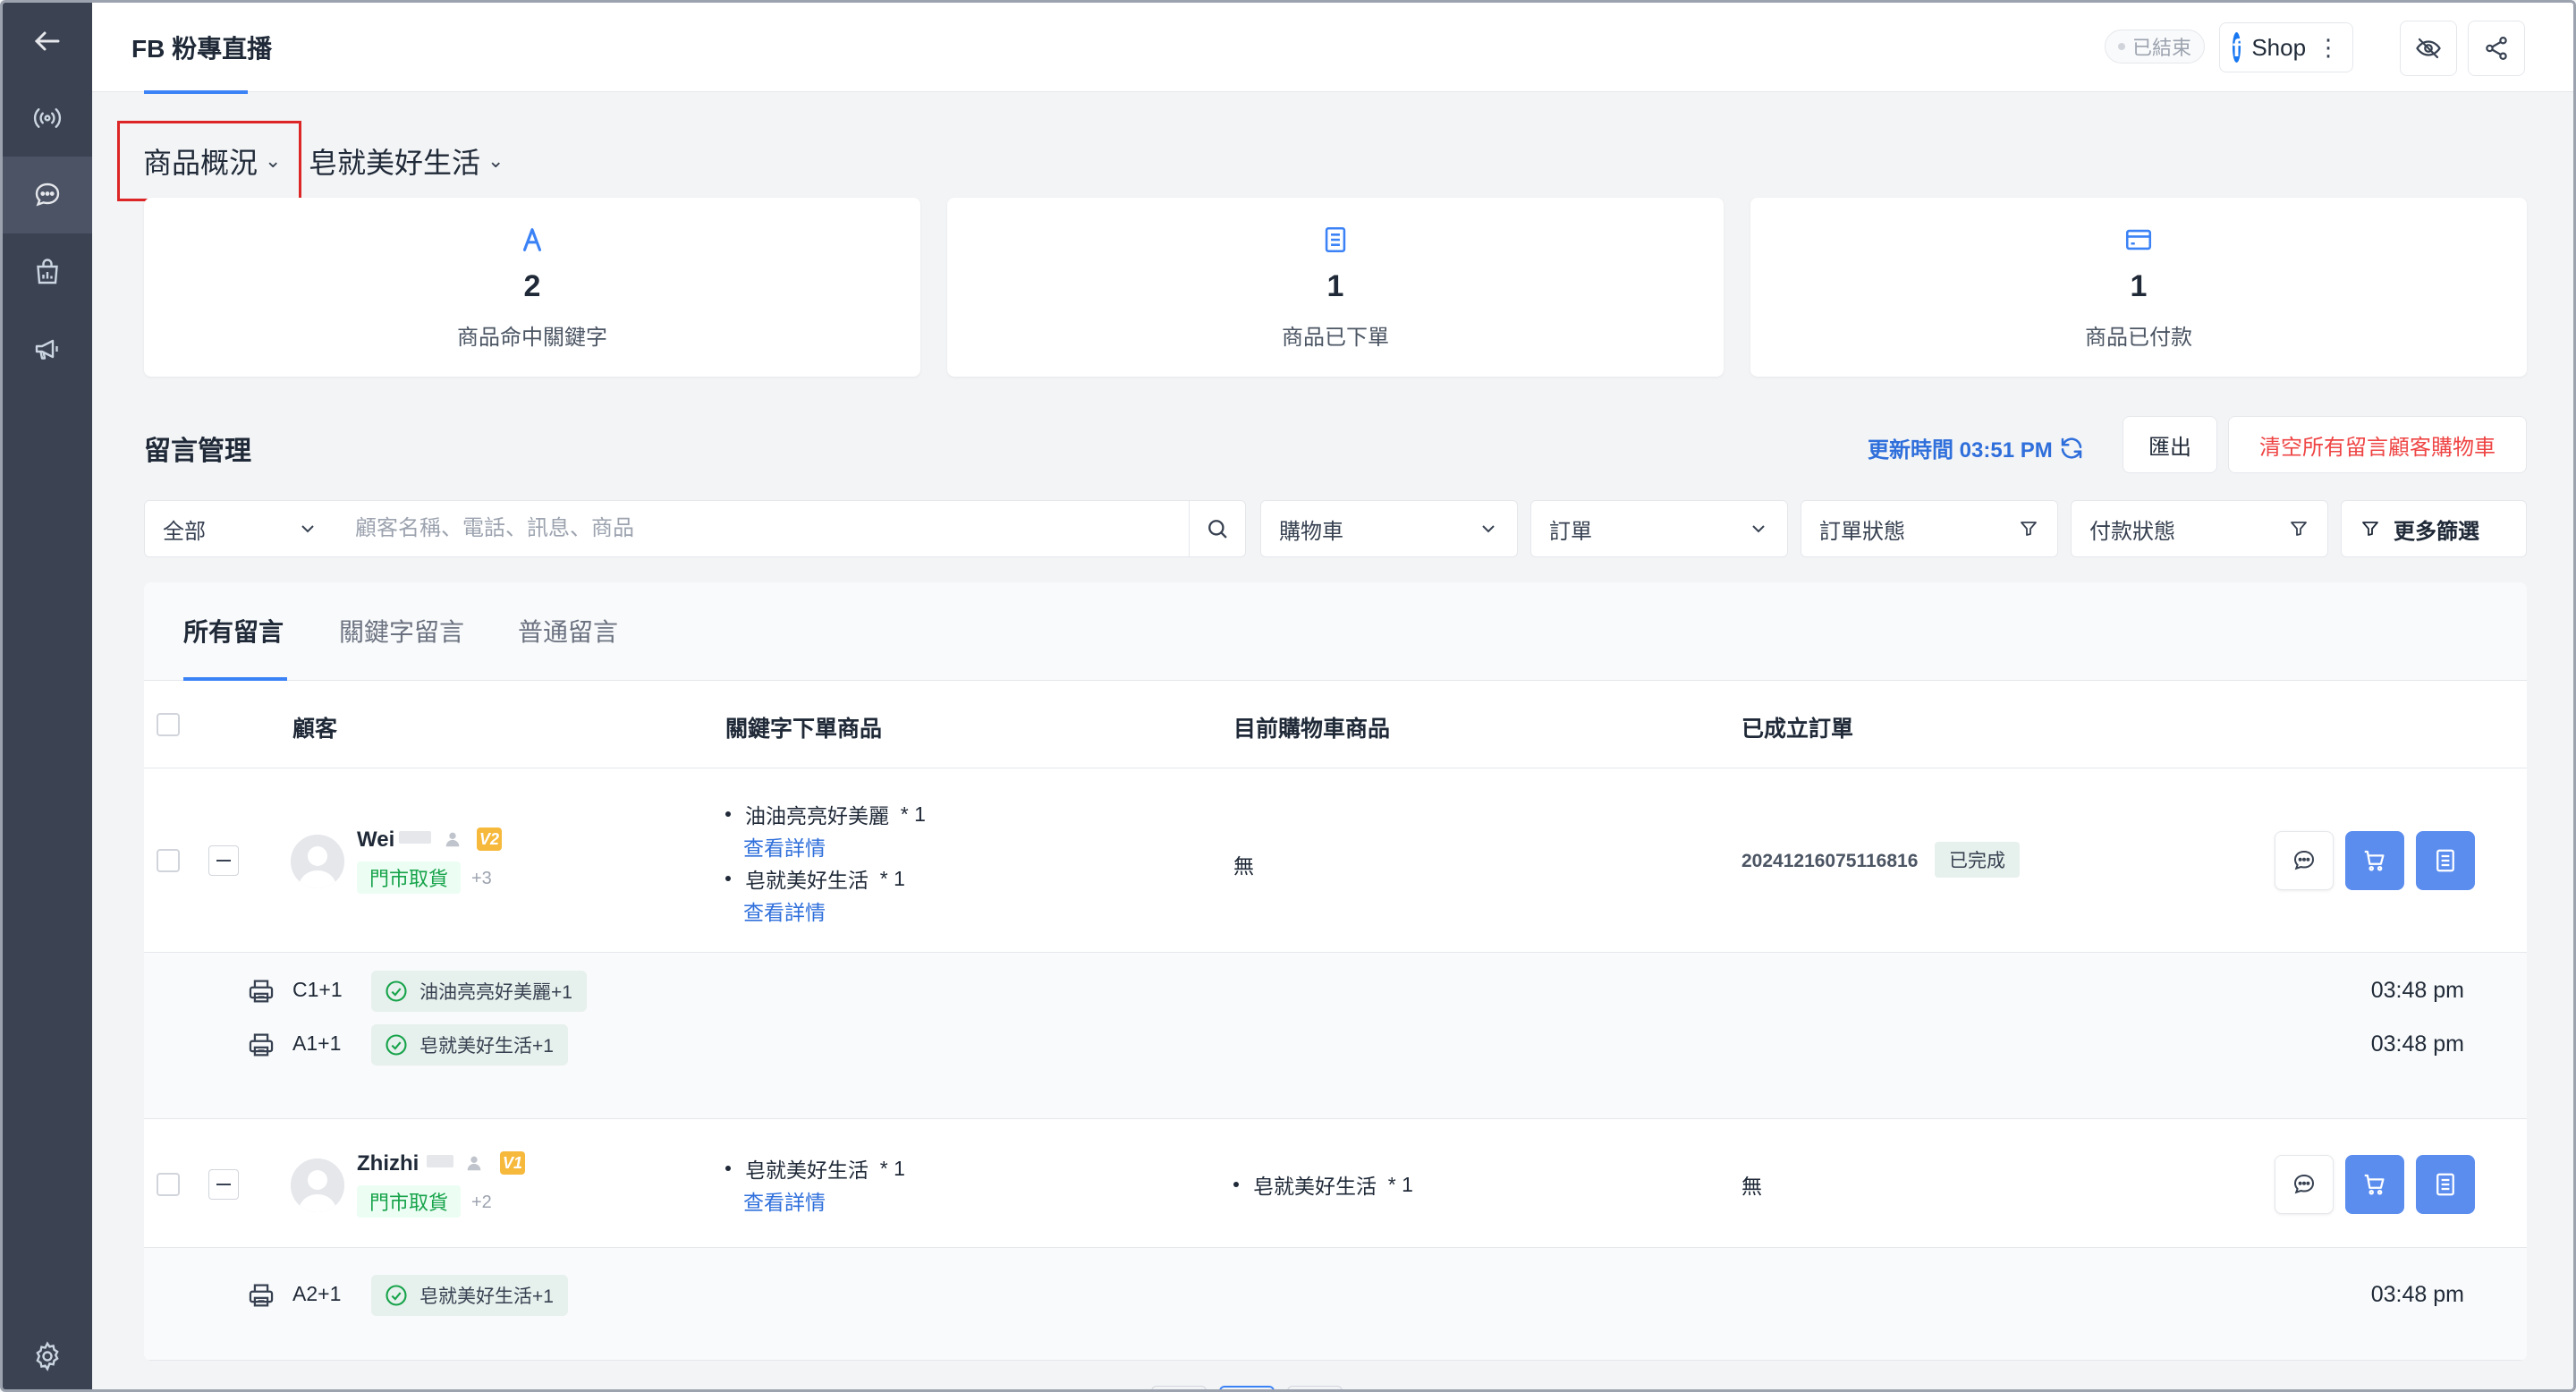 Image resolution: width=2576 pixels, height=1392 pixels. I want to click on sidebar-item-comments, so click(47, 195).